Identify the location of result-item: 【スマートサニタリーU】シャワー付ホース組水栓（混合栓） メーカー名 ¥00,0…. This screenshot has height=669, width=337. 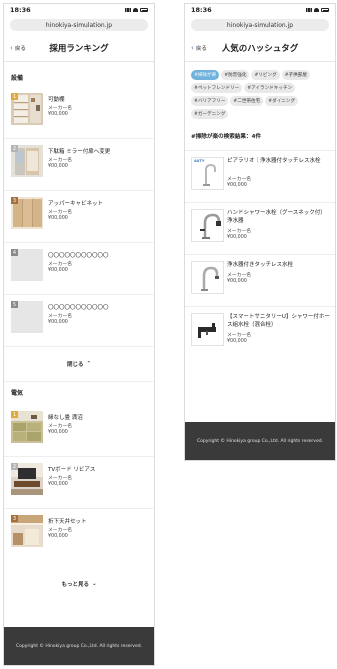
(260, 332).